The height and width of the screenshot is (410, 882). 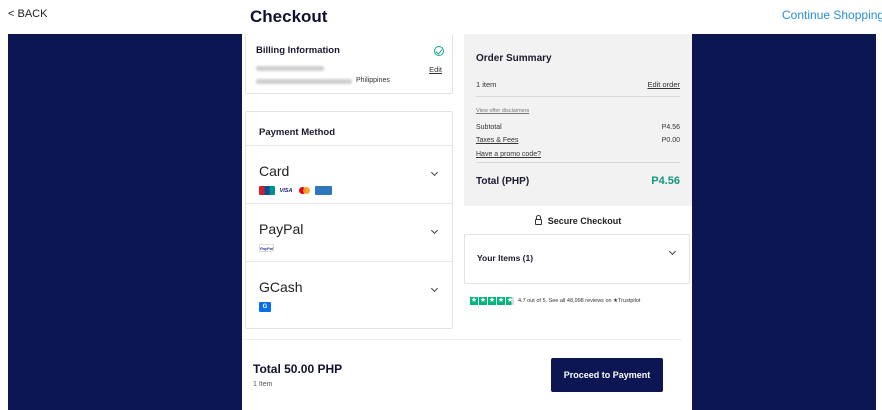 What do you see at coordinates (281, 229) in the screenshot?
I see `payment-option-label: PayPal` at bounding box center [281, 229].